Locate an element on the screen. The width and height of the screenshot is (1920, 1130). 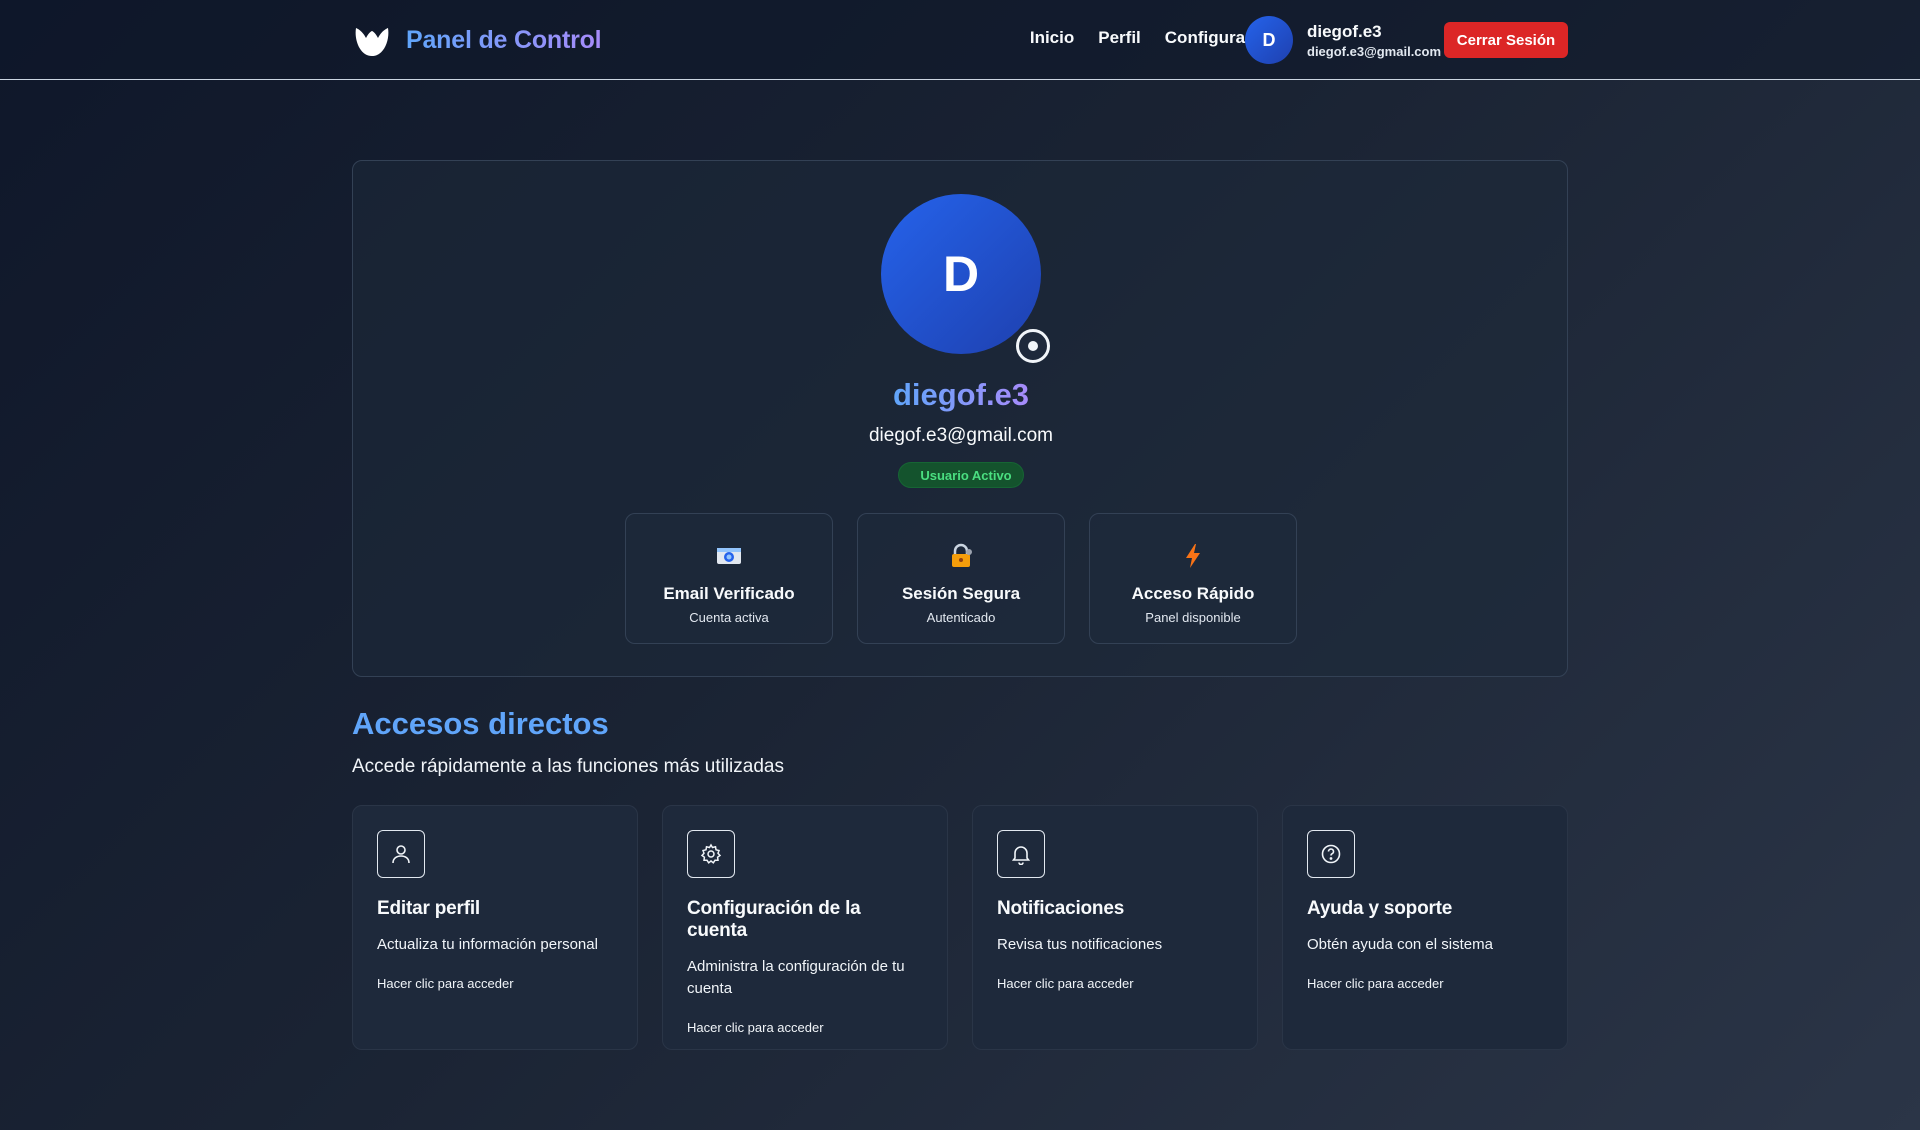
feature-subtitle: Panel disponible is located at coordinates (1193, 617).